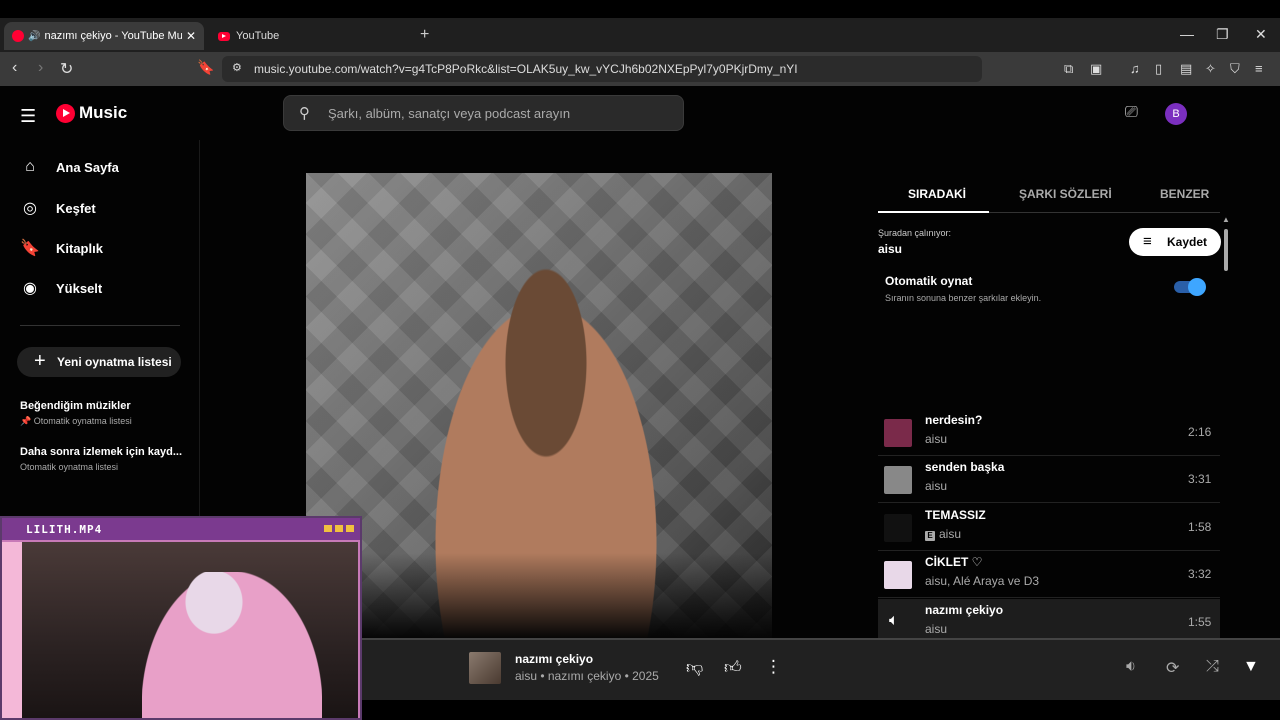  I want to click on sidebar-item-explore: ◎ Keşfet, so click(58, 208).